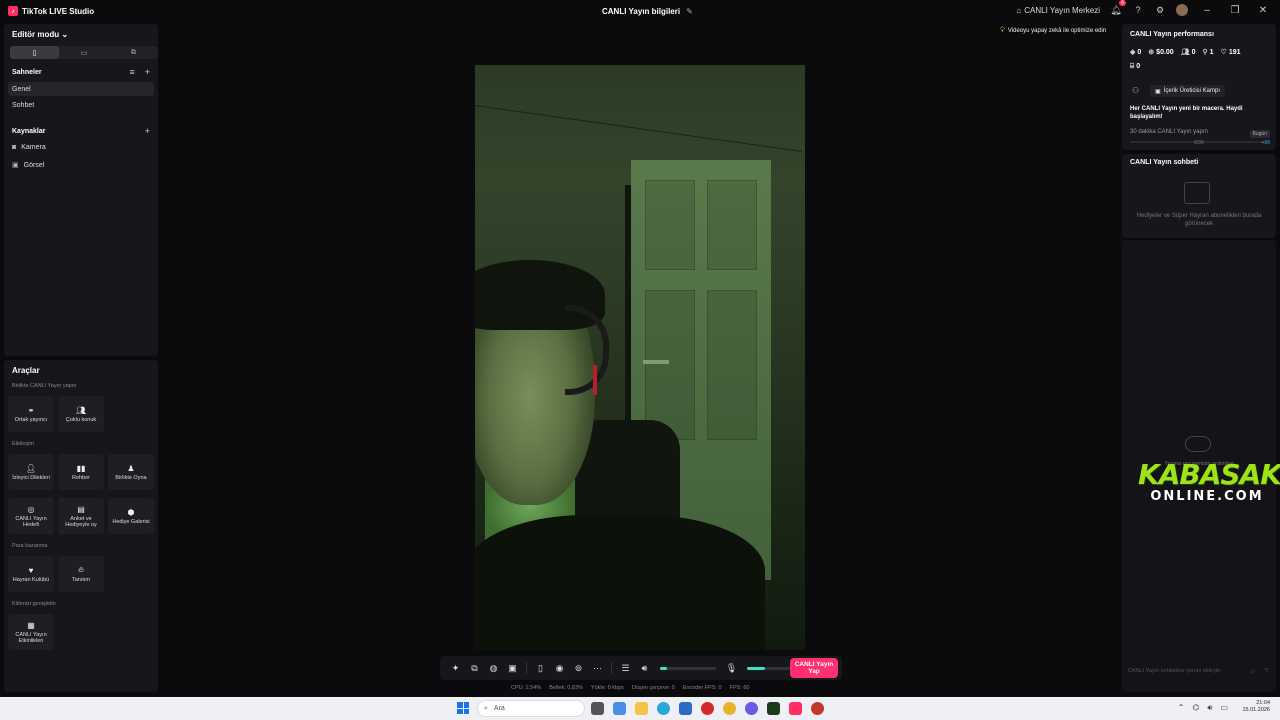 The height and width of the screenshot is (720, 1280). Describe the element at coordinates (31, 637) in the screenshot. I see `tool-label: CANLI Yayın Etkinlikleri` at that location.